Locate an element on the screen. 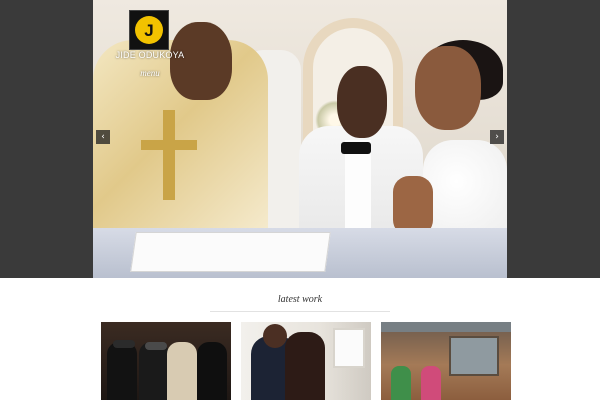 This screenshot has height=400, width=600. chevron-right-icon: › is located at coordinates (497, 137).